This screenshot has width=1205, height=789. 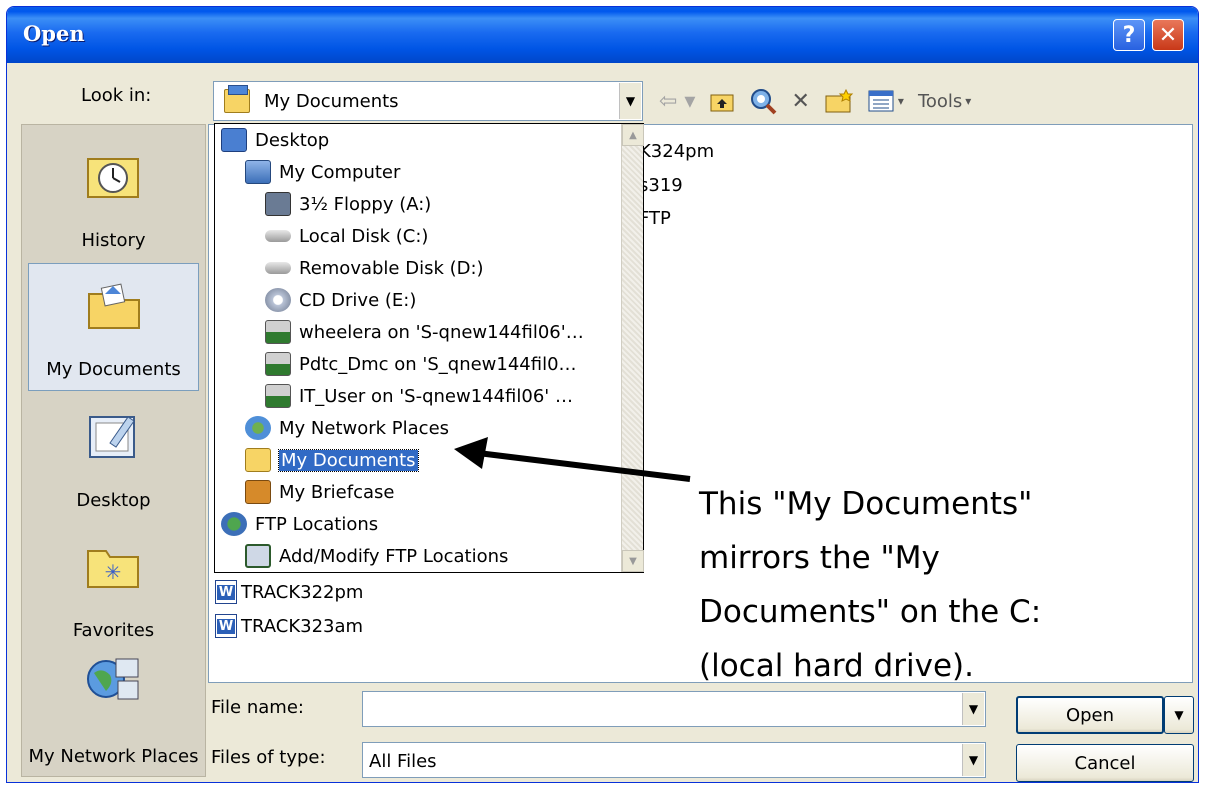 I want to click on back-icon: ⇦ ▾, so click(x=677, y=101).